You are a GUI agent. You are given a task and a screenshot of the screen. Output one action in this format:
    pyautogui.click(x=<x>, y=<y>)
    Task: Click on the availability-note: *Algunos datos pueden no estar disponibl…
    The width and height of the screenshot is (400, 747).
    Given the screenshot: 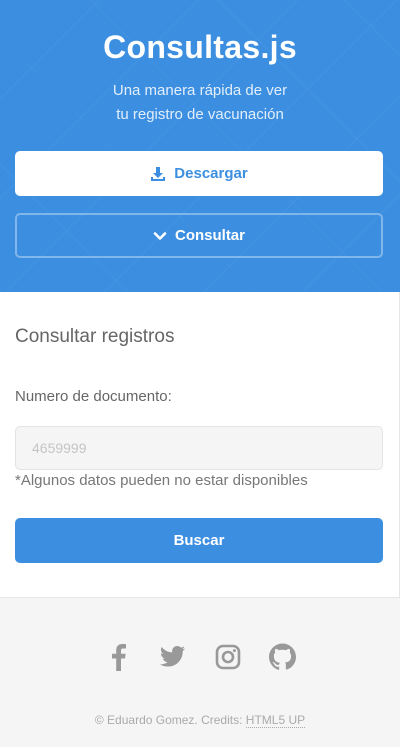 What is the action you would take?
    pyautogui.click(x=161, y=480)
    